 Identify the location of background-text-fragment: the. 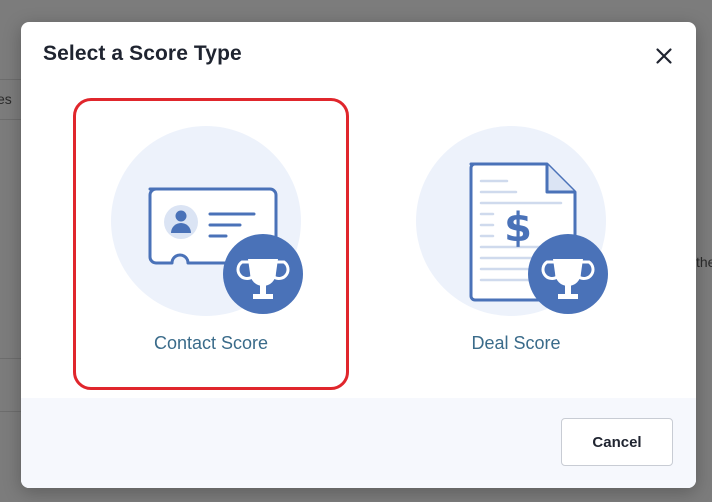
(704, 262).